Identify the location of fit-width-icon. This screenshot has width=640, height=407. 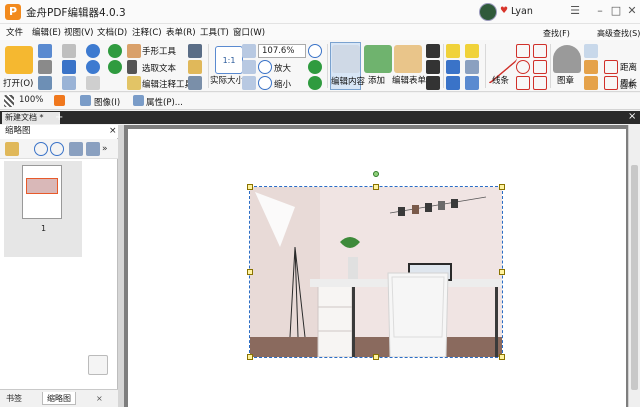
(249, 67).